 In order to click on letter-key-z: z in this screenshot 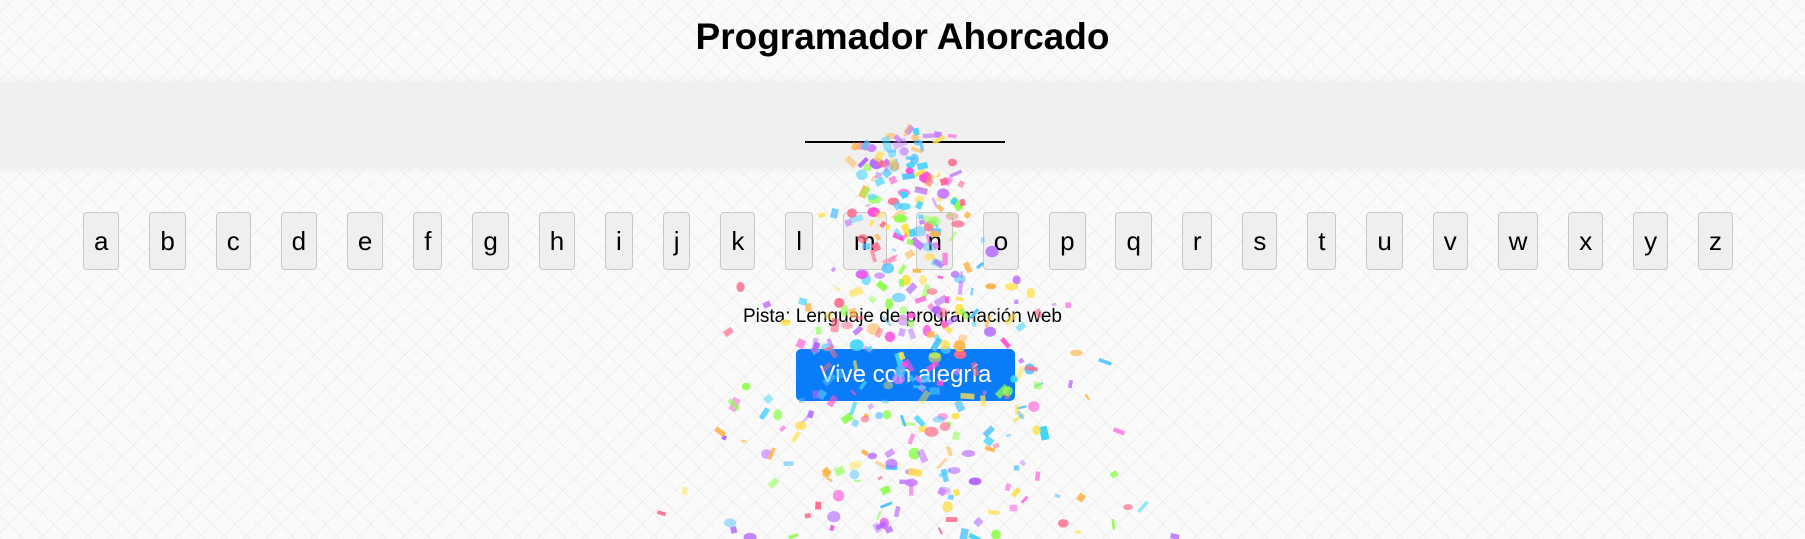, I will do `click(1715, 241)`.